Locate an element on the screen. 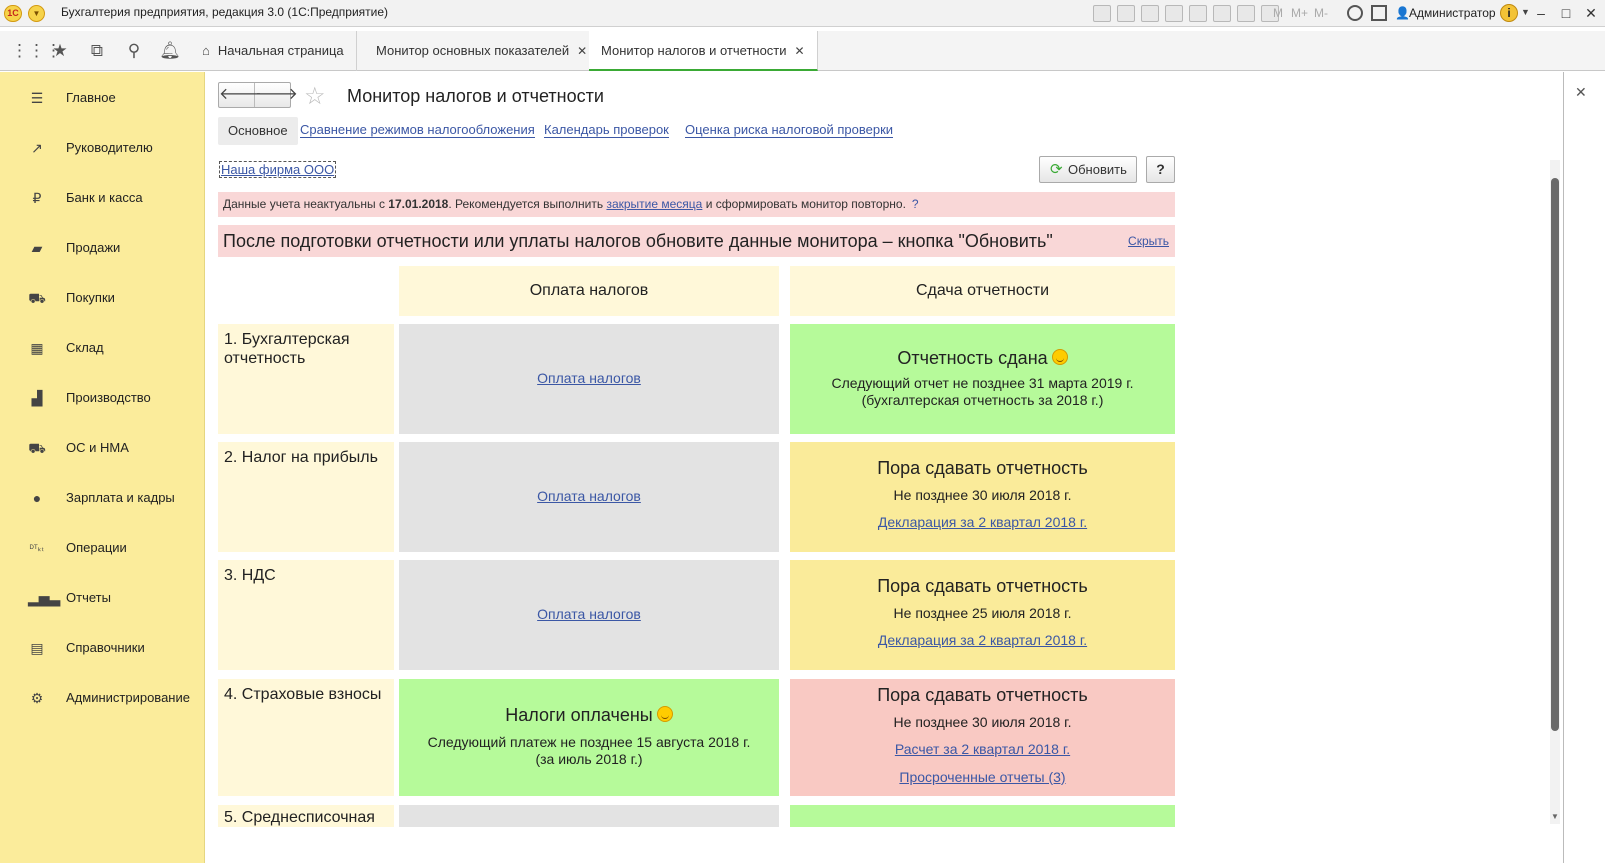 The height and width of the screenshot is (863, 1605). forward-arrow-icon: 🡒 is located at coordinates (276, 95).